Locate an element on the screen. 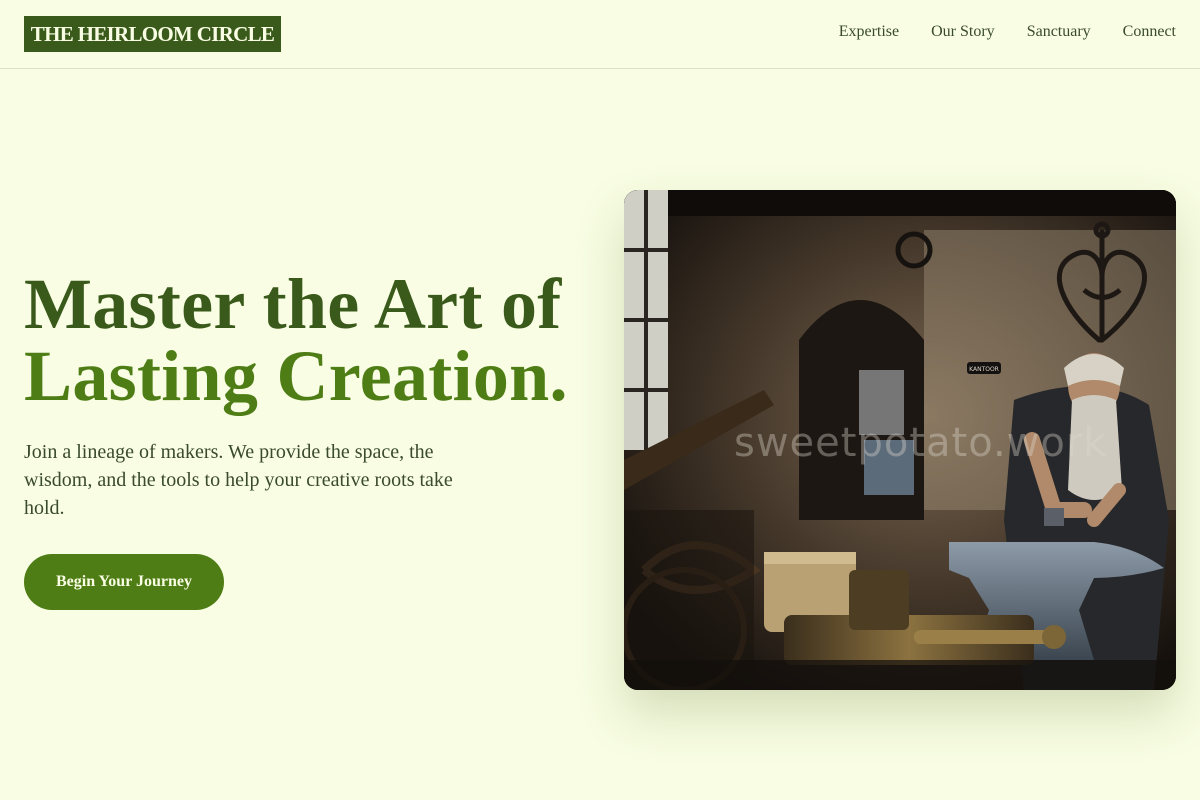 This screenshot has width=1200, height=800. site-logo: THE HEIRLOOM CIRCLE is located at coordinates (152, 34).